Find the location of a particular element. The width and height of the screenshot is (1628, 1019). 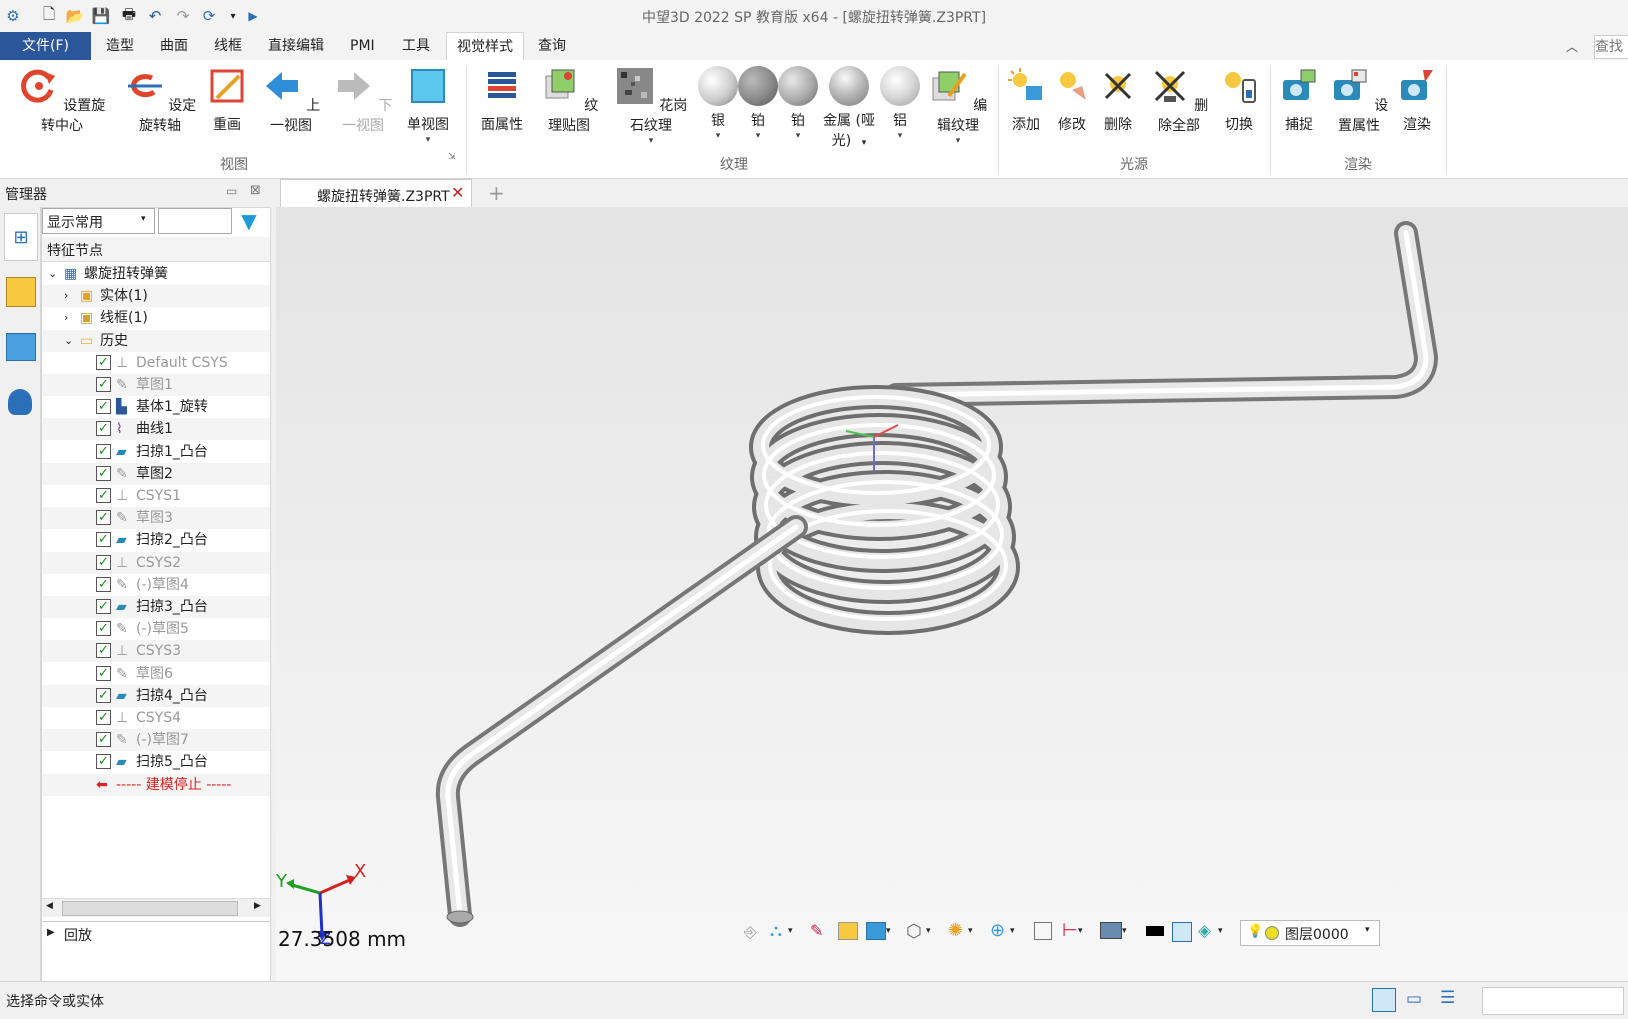

tree-row: ✓ ▰ 扫掠4_凸台 is located at coordinates (156, 695).